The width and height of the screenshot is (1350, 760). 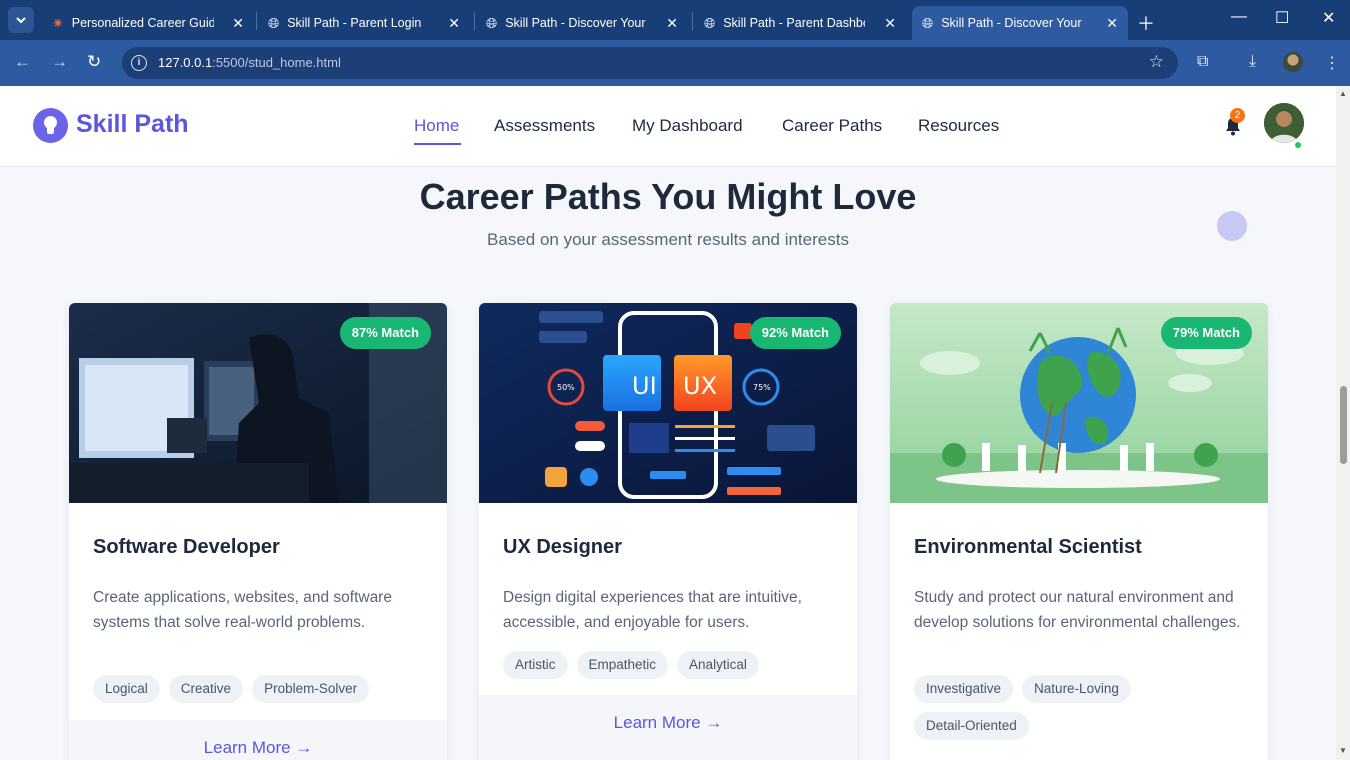 What do you see at coordinates (132, 124) in the screenshot?
I see `logo-text: Skill Path` at bounding box center [132, 124].